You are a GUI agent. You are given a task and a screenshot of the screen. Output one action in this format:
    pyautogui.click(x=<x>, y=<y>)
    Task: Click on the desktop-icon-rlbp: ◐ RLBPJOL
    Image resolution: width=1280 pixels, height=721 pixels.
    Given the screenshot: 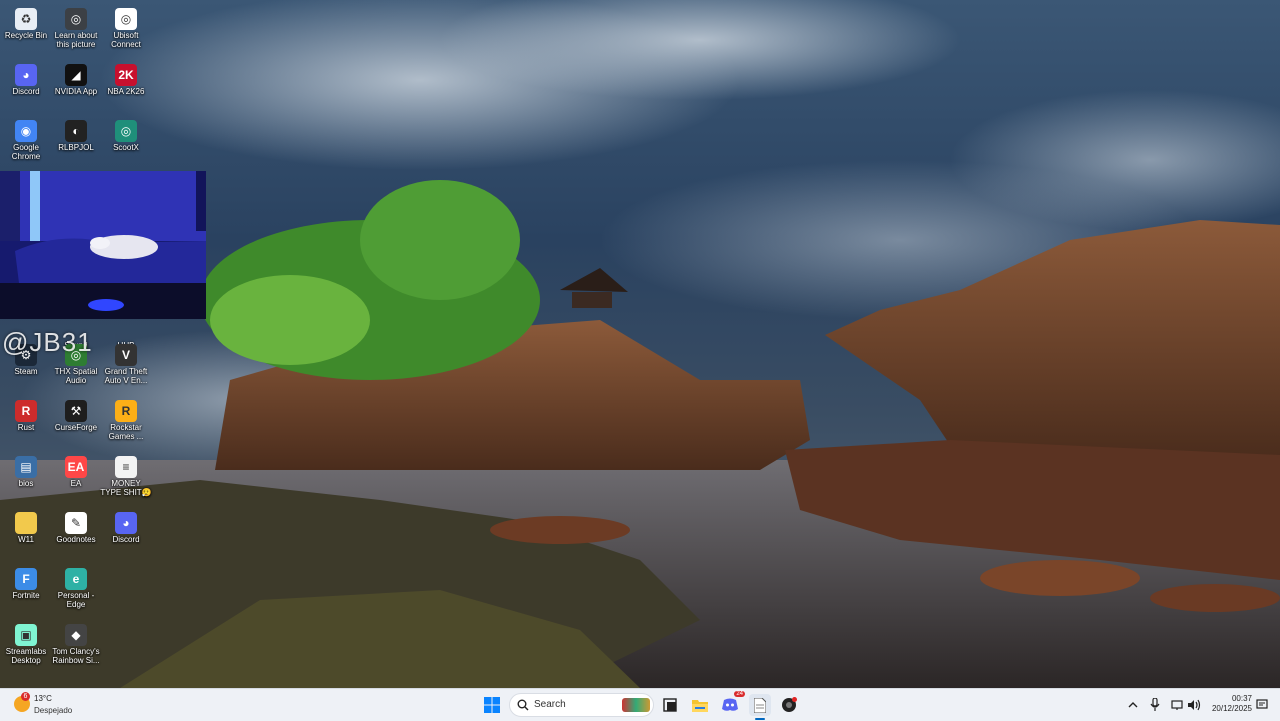 What is the action you would take?
    pyautogui.click(x=76, y=135)
    